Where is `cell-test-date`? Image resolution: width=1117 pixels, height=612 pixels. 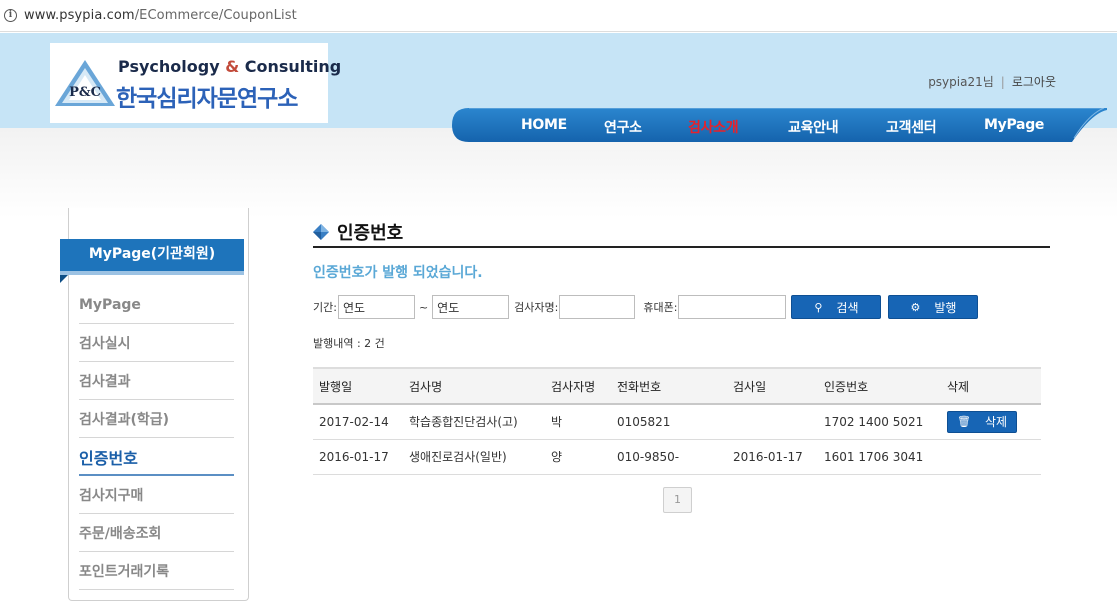 cell-test-date is located at coordinates (772, 422).